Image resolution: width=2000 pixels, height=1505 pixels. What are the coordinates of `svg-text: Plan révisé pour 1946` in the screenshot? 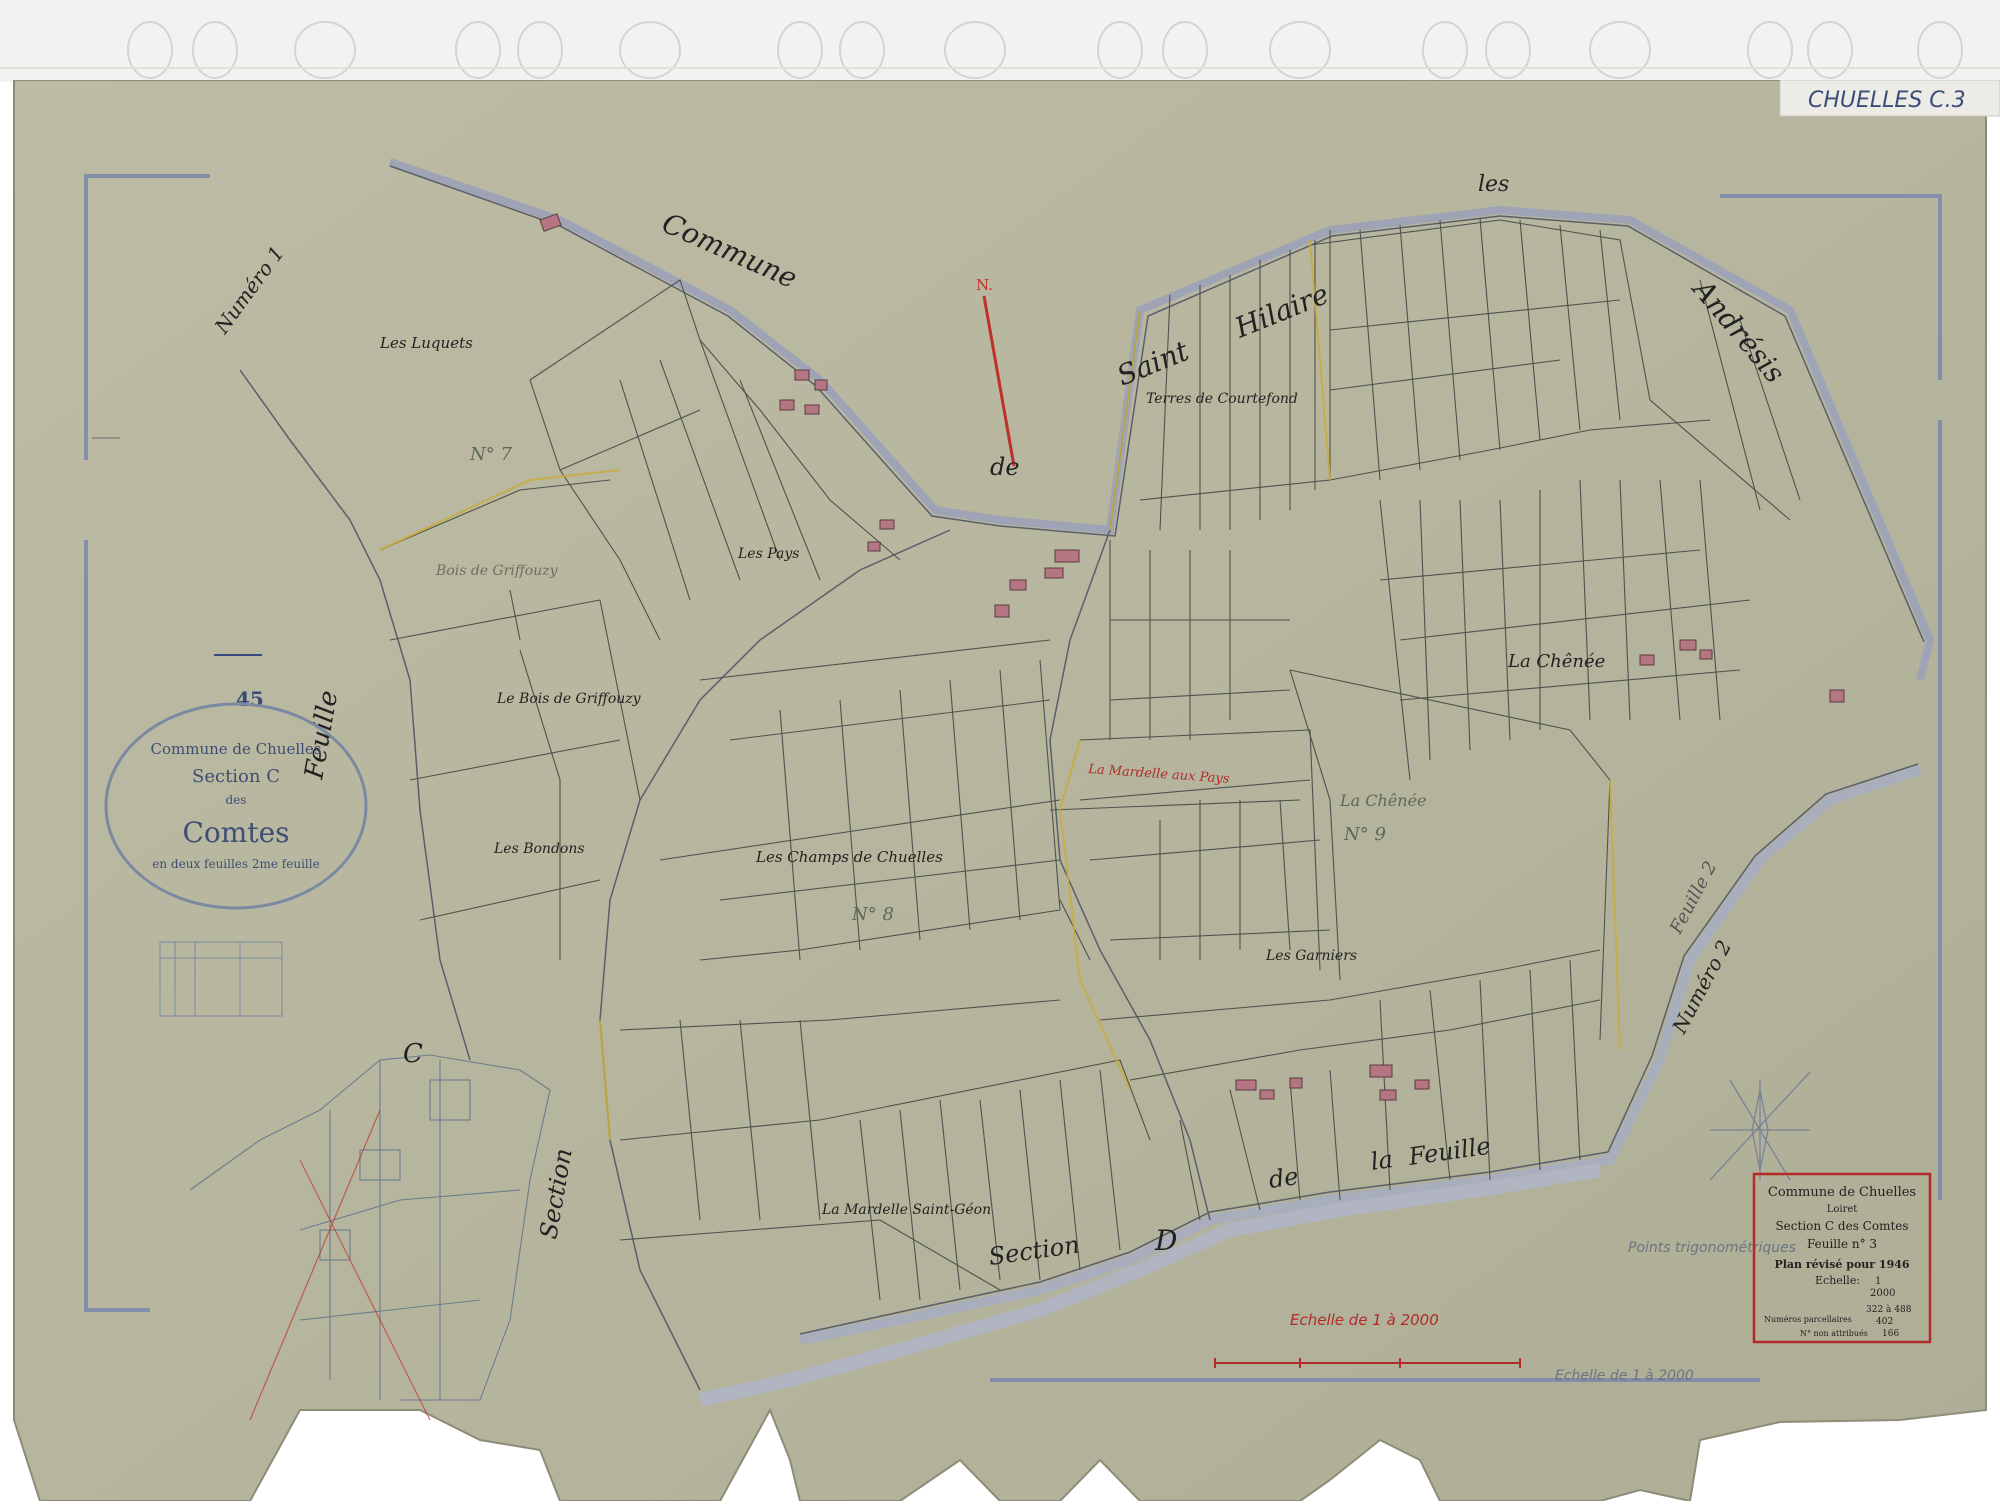 It's located at (1841, 1264).